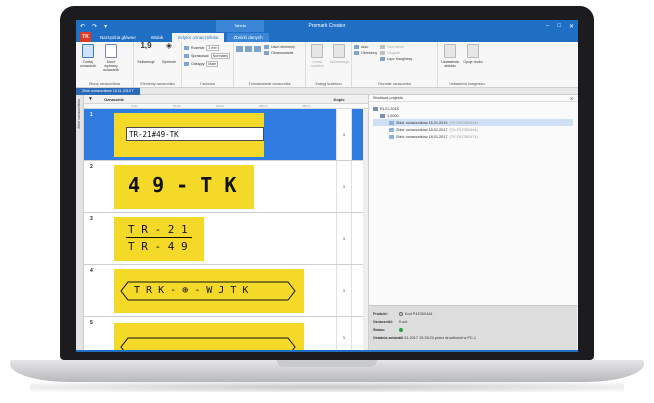  What do you see at coordinates (198, 37) in the screenshot?
I see `tab-label-editor: Edytor oznaczników` at bounding box center [198, 37].